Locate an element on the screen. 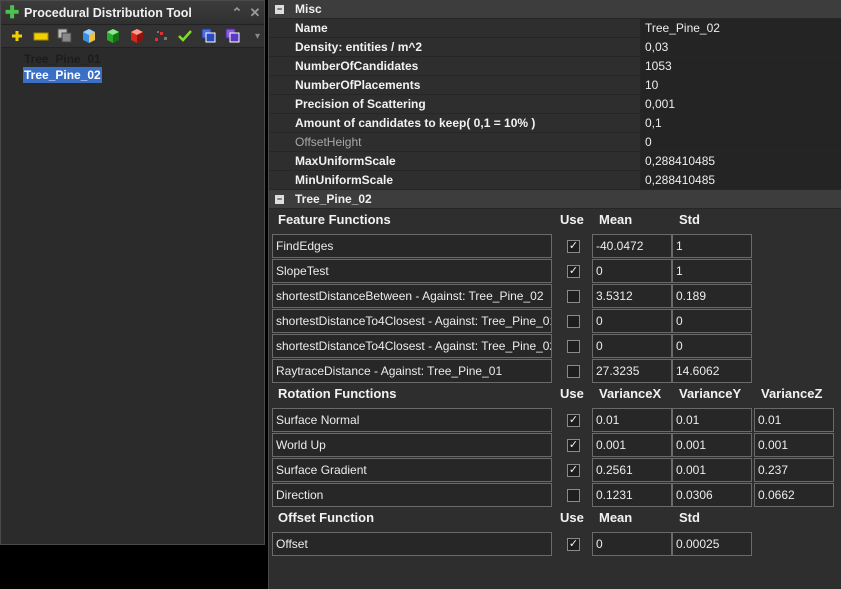 The image size is (841, 589). property-value: 0,001 is located at coordinates (741, 104).